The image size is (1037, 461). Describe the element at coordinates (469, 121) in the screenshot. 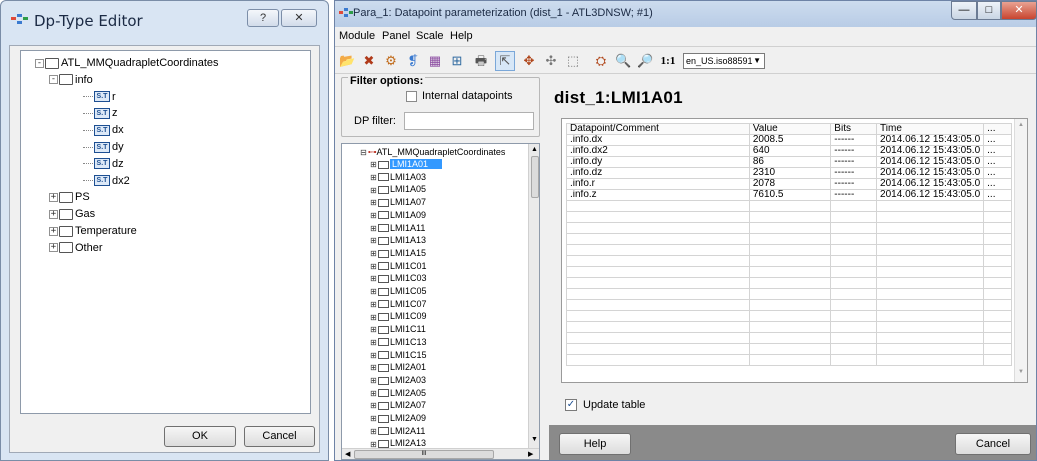

I see `dp-filter-input` at that location.